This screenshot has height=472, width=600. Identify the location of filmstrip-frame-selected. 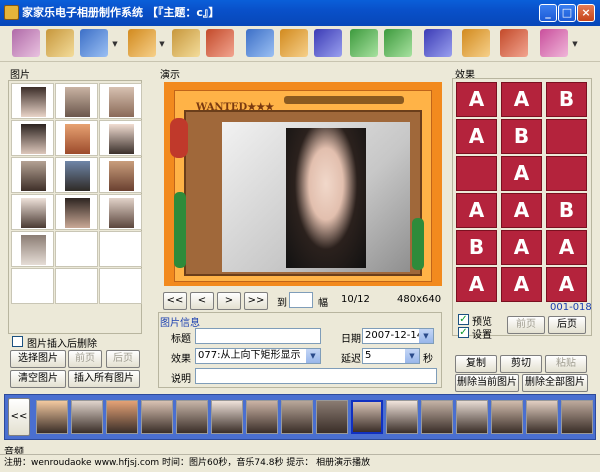
(367, 417).